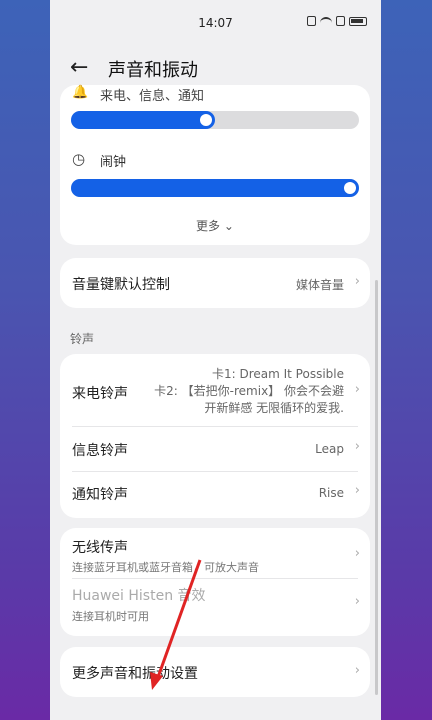 The width and height of the screenshot is (432, 720). I want to click on call-ringtone-sim2: 卡2: 【若把你-remix】 你会不会避, so click(249, 391).